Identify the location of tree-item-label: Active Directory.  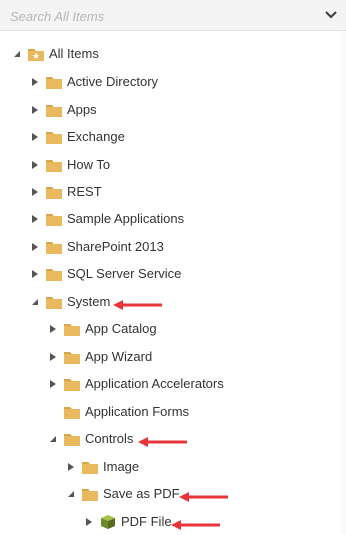
(112, 81).